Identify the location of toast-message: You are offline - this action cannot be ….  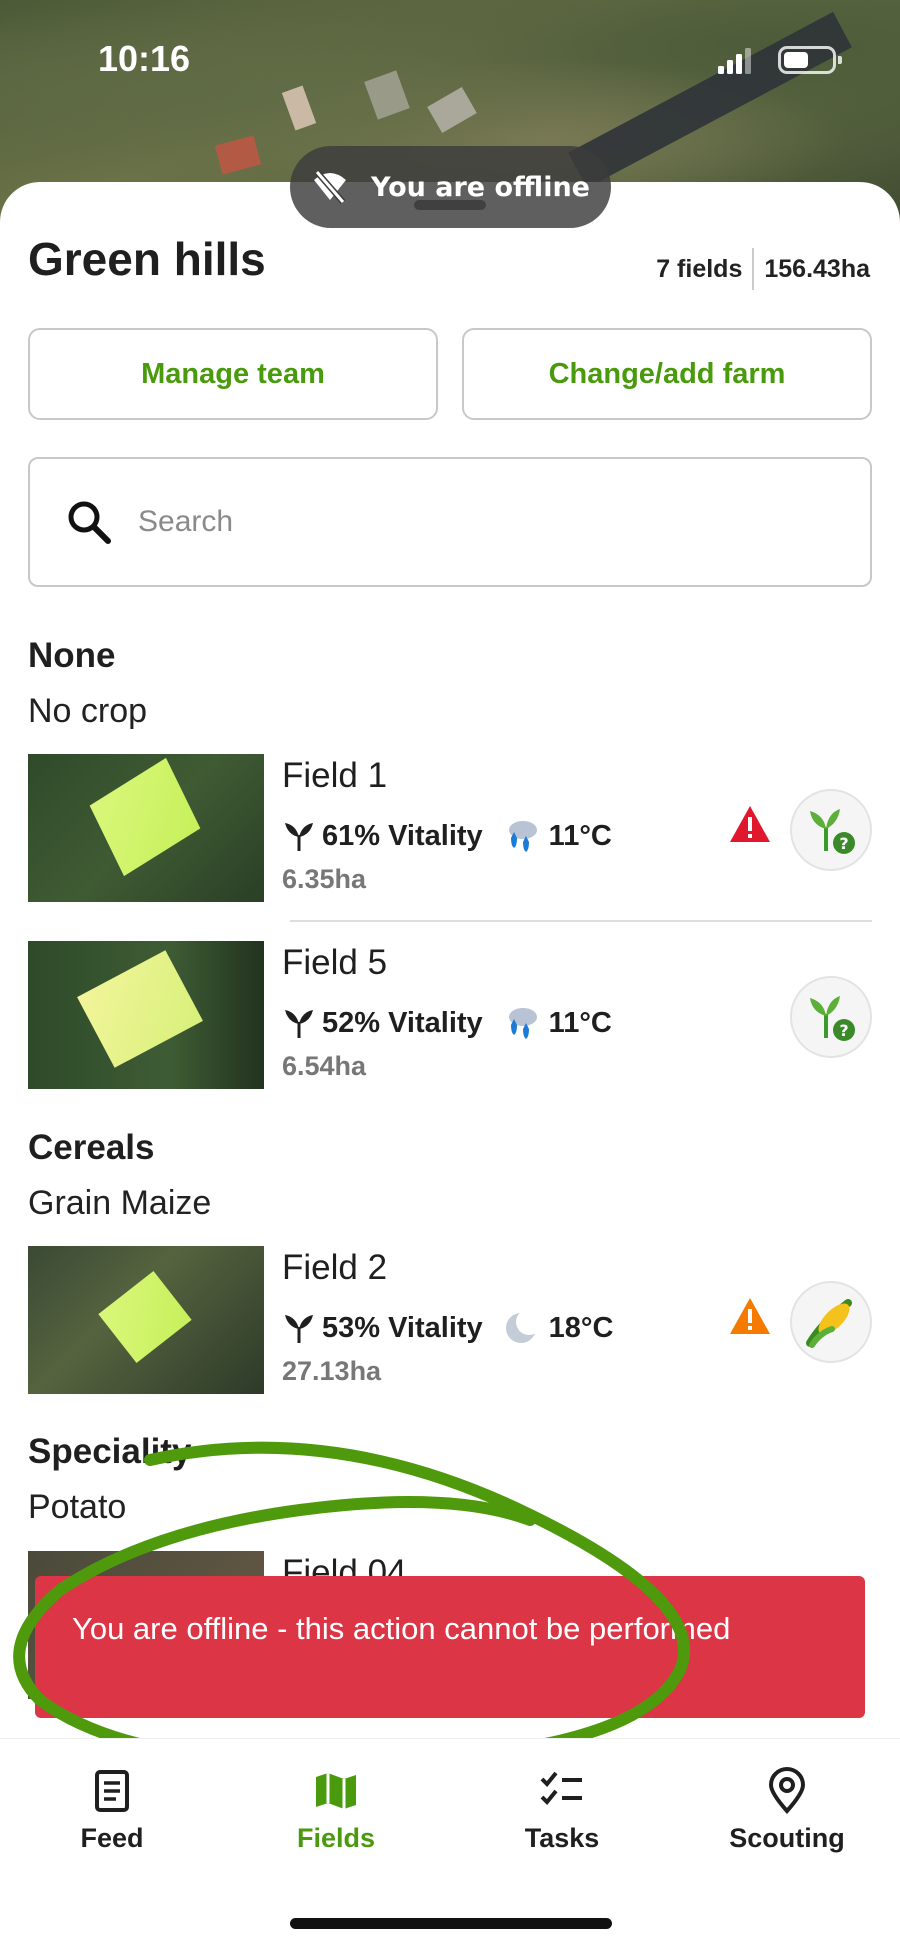
(401, 1628).